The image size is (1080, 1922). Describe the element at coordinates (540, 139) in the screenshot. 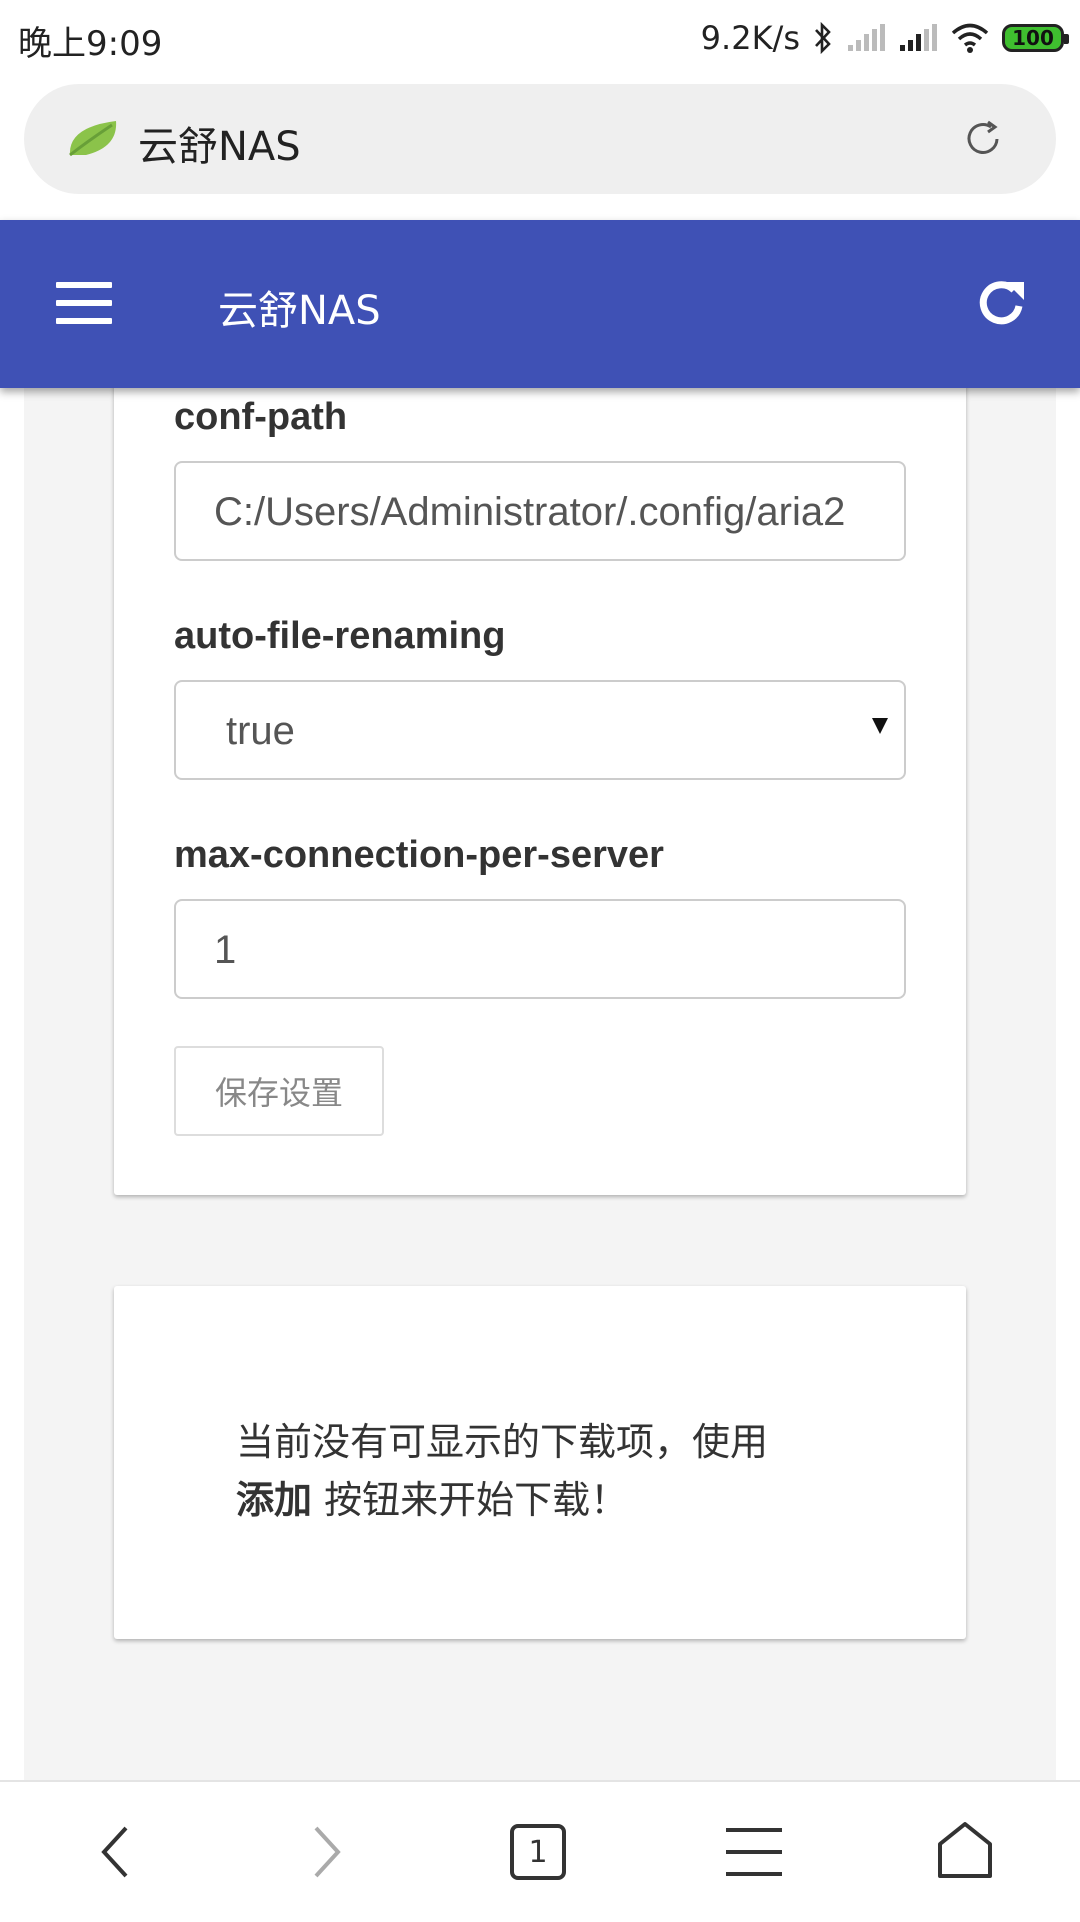

I see `browser-url-bar: 云舒NAS` at that location.